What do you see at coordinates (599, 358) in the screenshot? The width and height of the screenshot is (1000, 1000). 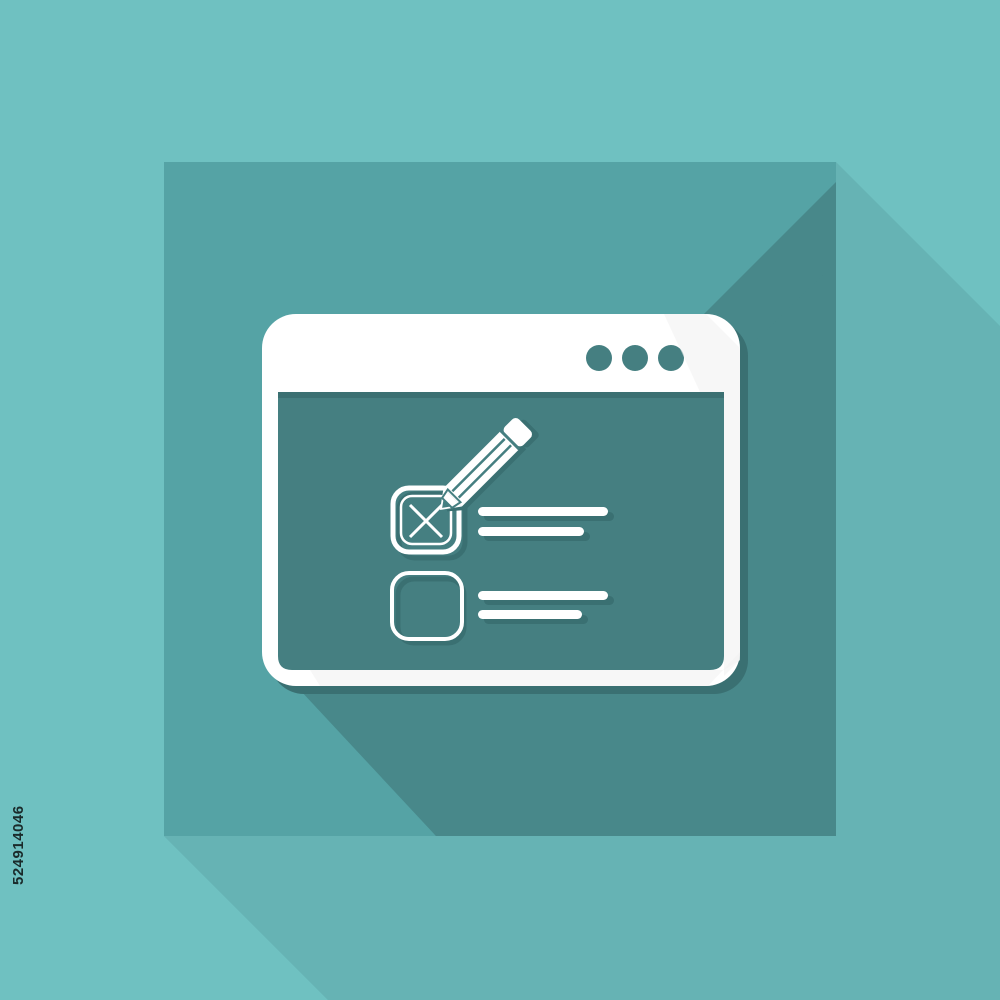 I see `window-button-1-icon` at bounding box center [599, 358].